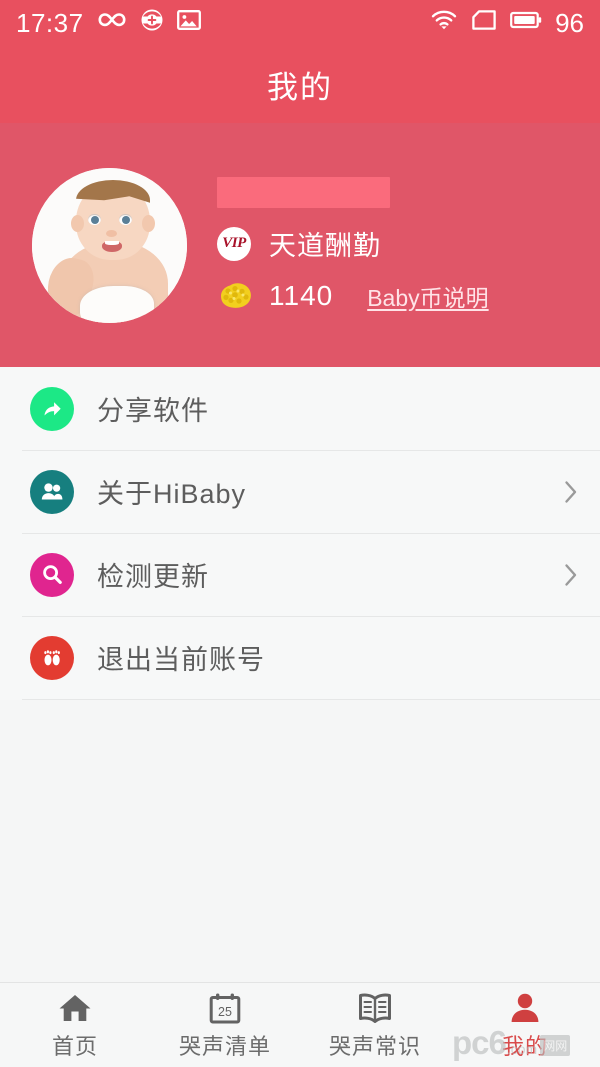 Image resolution: width=600 pixels, height=1067 pixels. What do you see at coordinates (95, 219) in the screenshot?
I see `avatar-photo-pupil-left` at bounding box center [95, 219].